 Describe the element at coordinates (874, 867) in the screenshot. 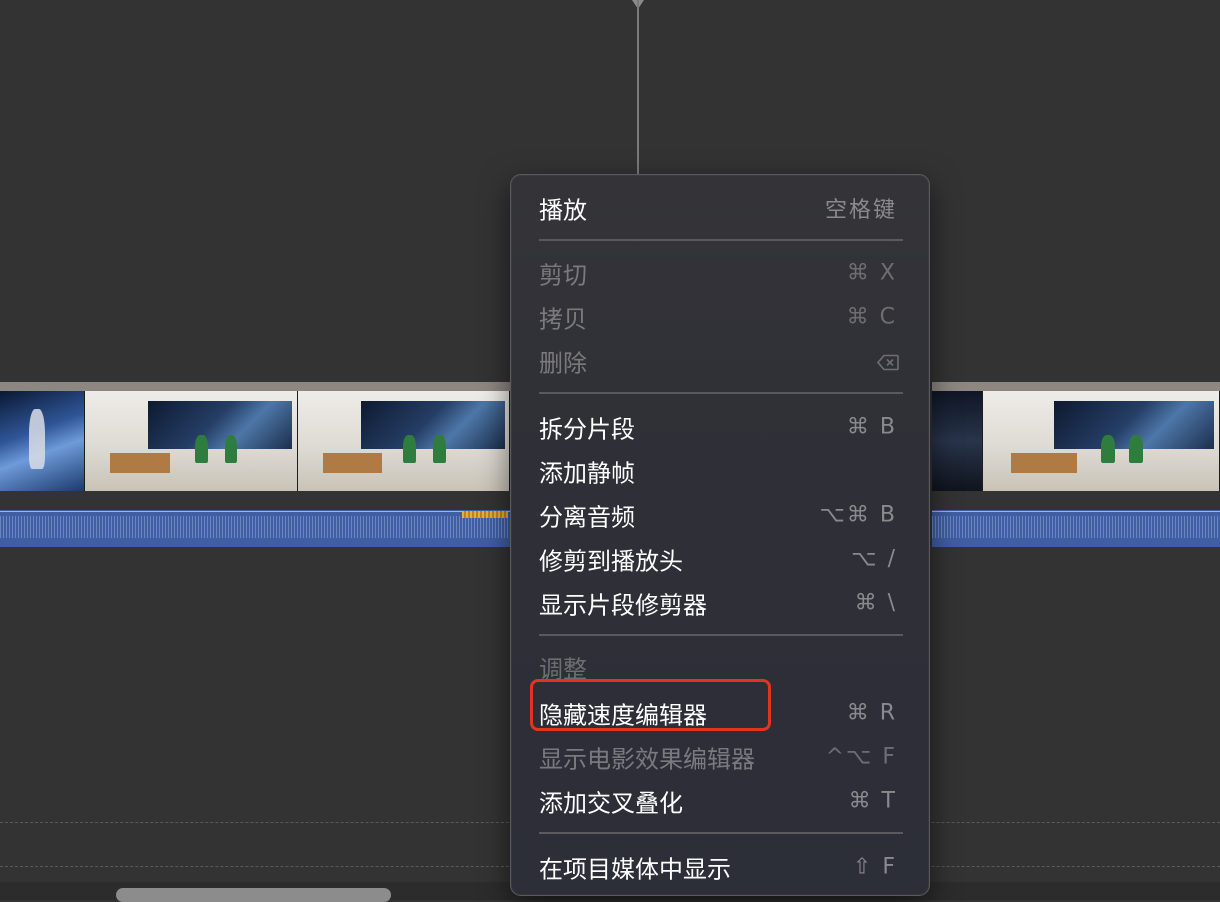

I see `menu-item-shortcut: ⇧ F` at that location.